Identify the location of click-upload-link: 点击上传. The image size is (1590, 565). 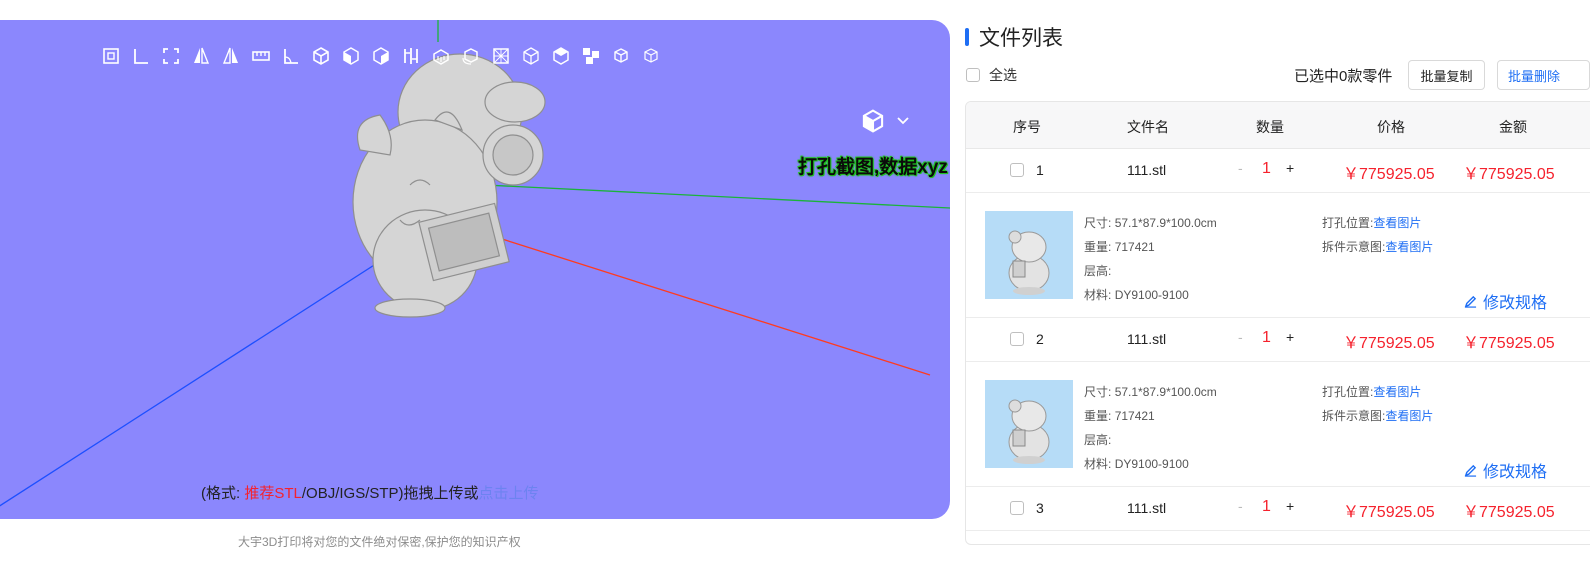
(509, 493).